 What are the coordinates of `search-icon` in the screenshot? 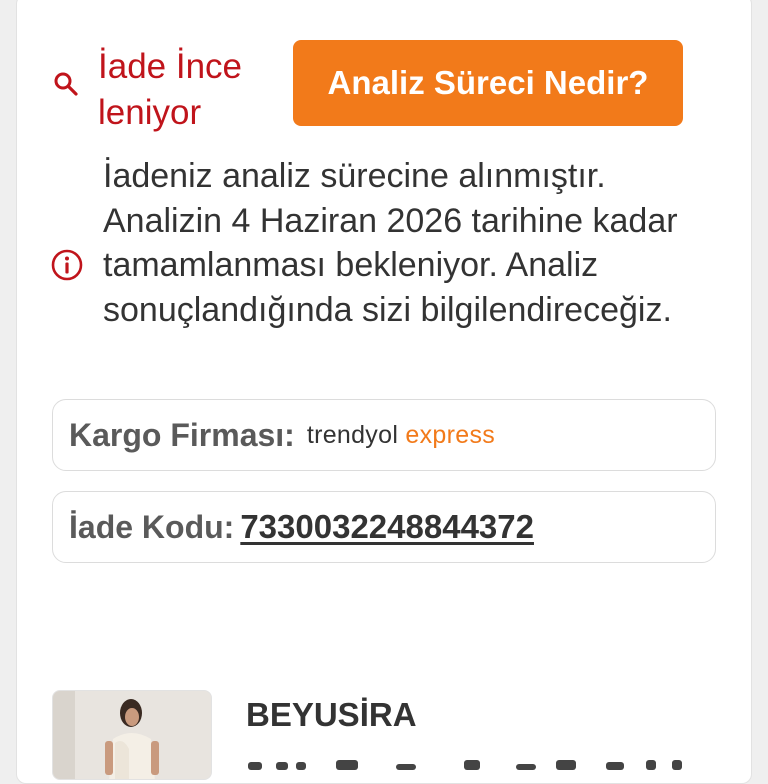 It's located at (66, 84).